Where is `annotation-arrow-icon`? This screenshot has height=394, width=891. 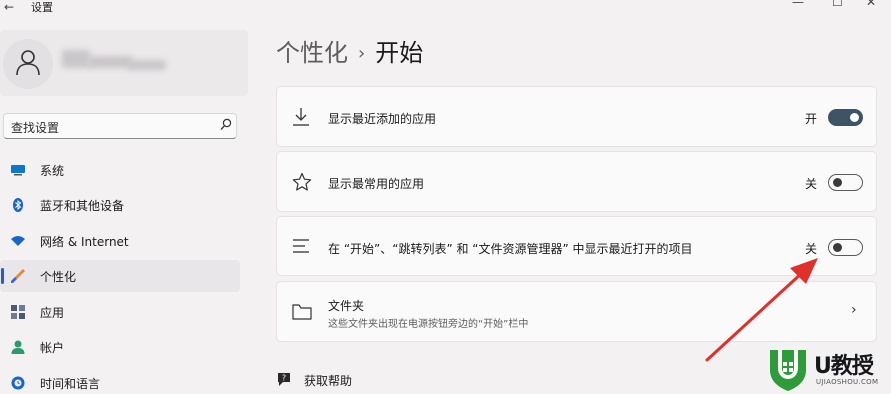 annotation-arrow-icon is located at coordinates (761, 310).